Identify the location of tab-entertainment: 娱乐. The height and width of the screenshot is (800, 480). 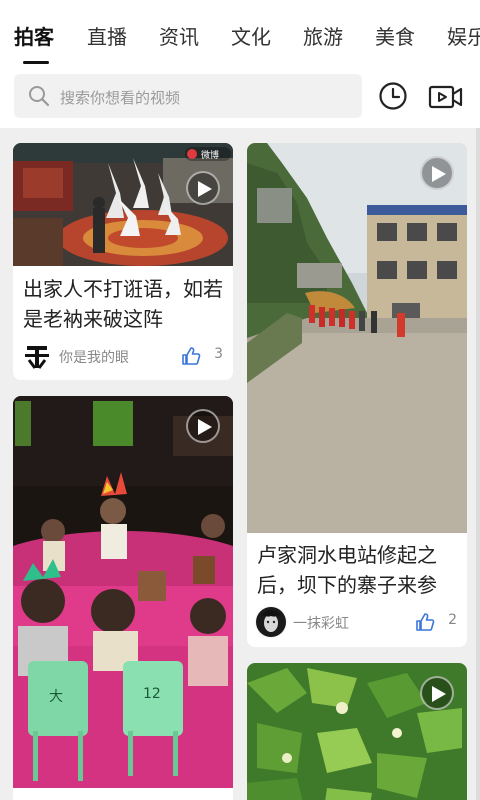
(463, 35).